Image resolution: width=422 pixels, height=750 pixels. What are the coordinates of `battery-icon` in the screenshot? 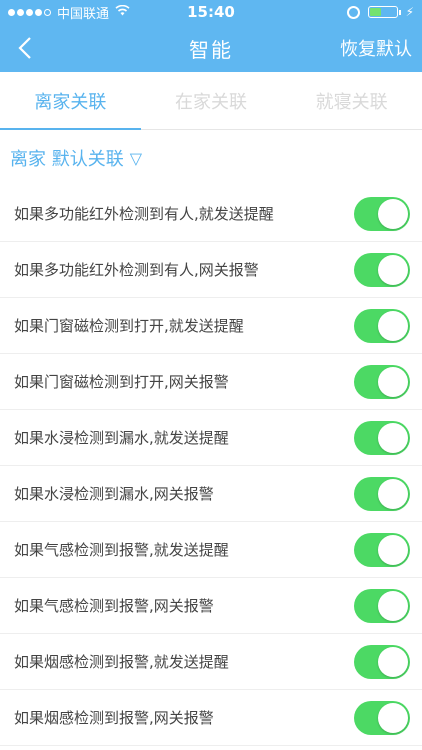 It's located at (384, 12).